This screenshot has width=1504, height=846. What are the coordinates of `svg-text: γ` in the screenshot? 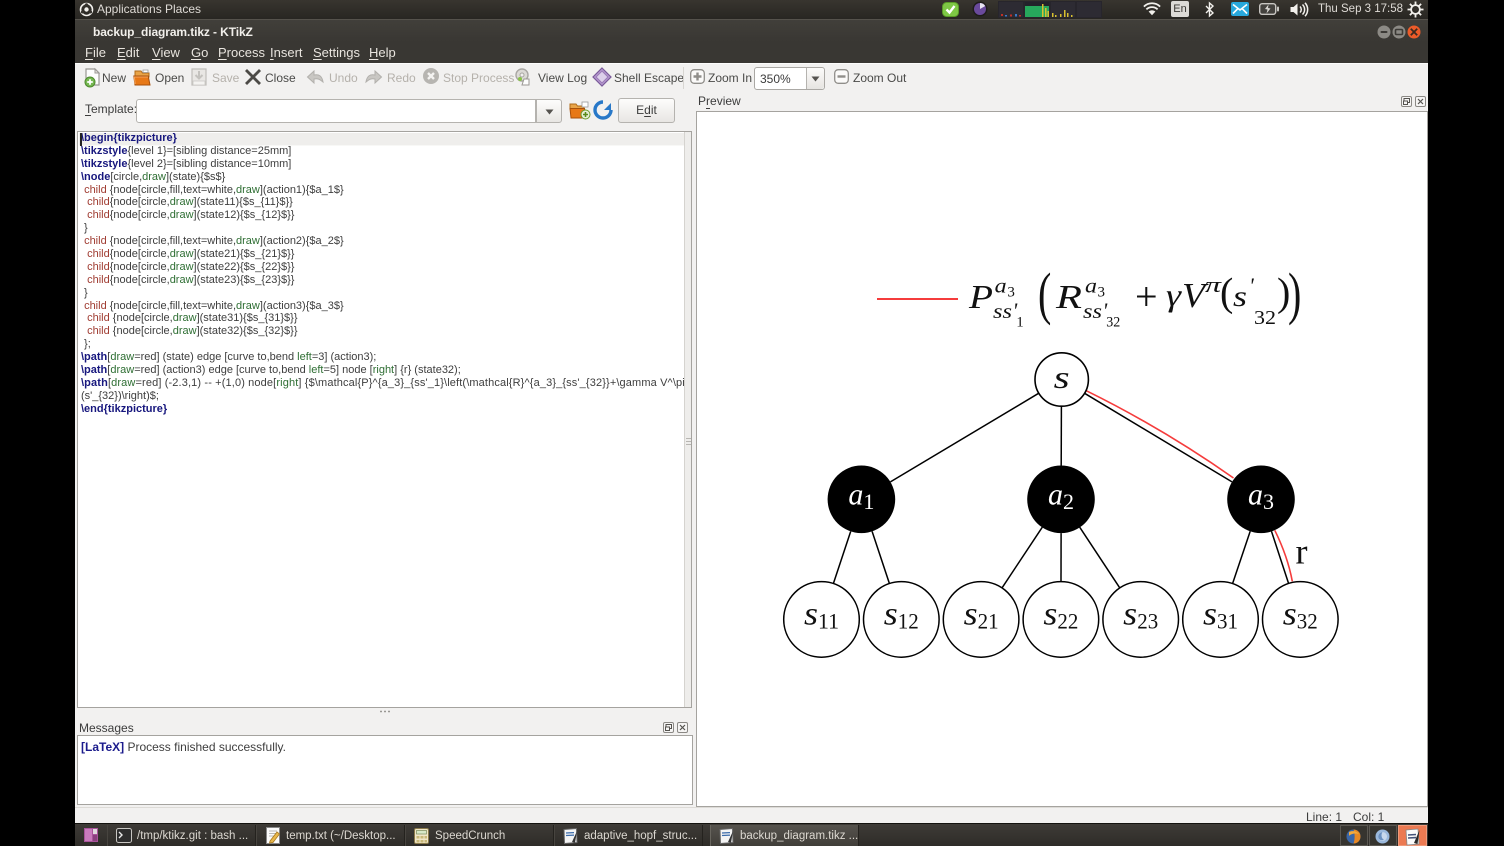 It's located at (1174, 295).